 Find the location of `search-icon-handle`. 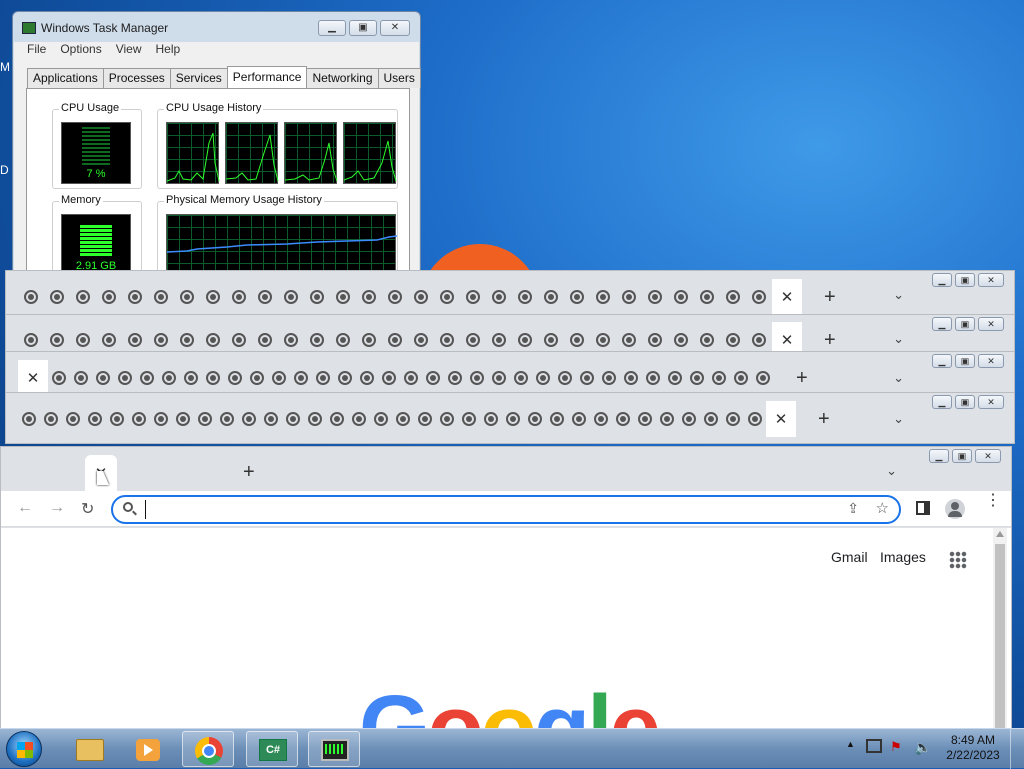

search-icon-handle is located at coordinates (134, 513).